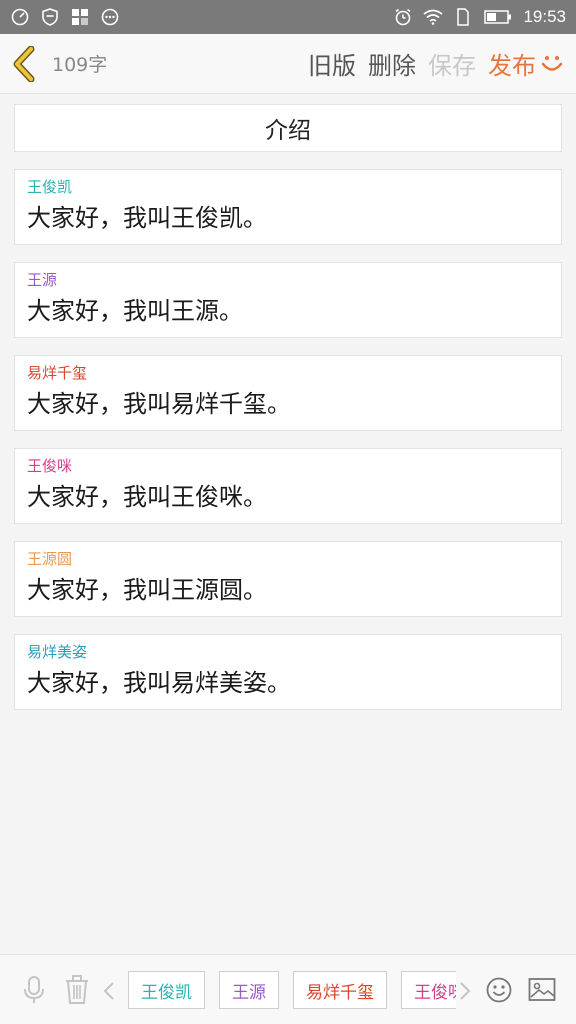 This screenshot has height=1024, width=576. Describe the element at coordinates (147, 590) in the screenshot. I see `dialogue-text: 大家好，我叫王源圆。` at that location.